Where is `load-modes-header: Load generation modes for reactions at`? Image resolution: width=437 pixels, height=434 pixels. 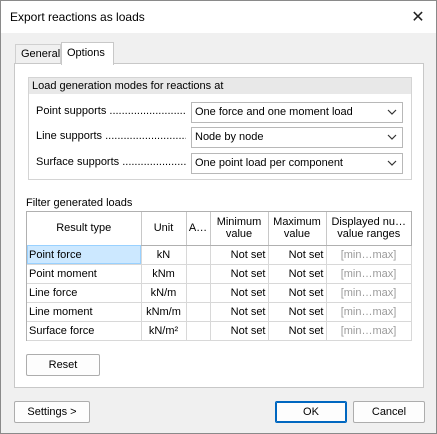
load-modes-header: Load generation modes for reactions at is located at coordinates (220, 86).